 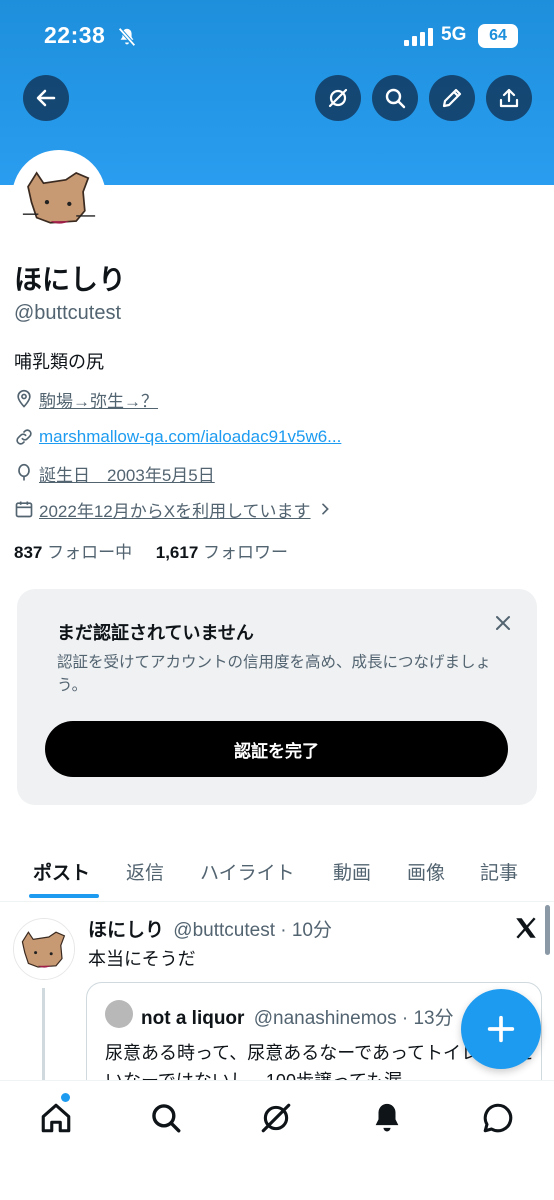 I want to click on post-avatar, so click(x=44, y=949).